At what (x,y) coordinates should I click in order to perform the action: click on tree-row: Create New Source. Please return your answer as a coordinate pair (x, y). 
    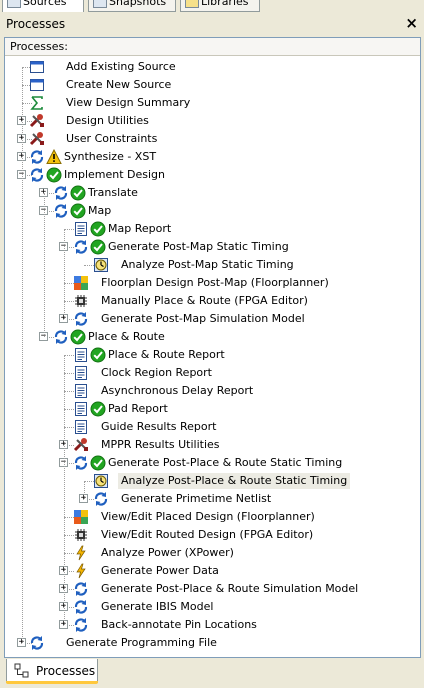
    Looking at the image, I should click on (212, 85).